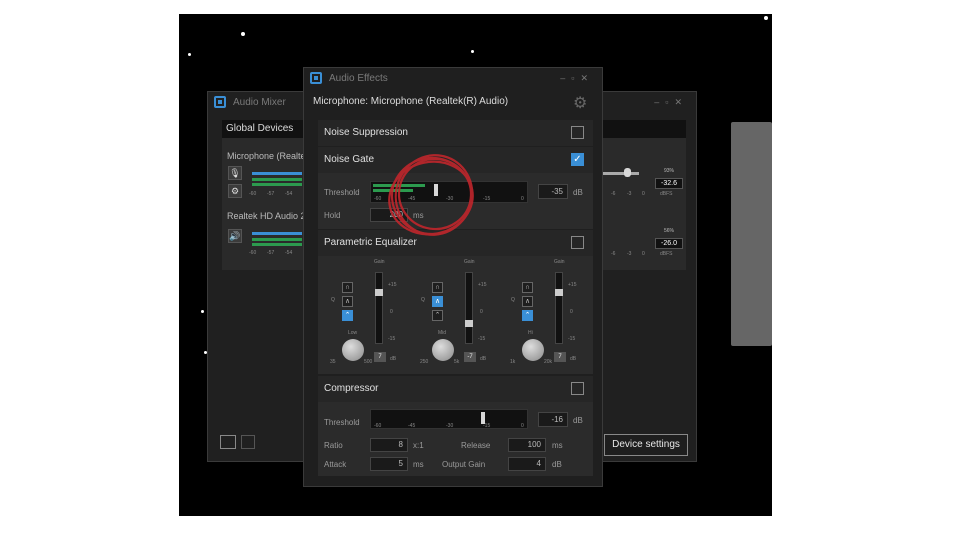 The width and height of the screenshot is (970, 546). I want to click on grid-view-icon, so click(248, 442).